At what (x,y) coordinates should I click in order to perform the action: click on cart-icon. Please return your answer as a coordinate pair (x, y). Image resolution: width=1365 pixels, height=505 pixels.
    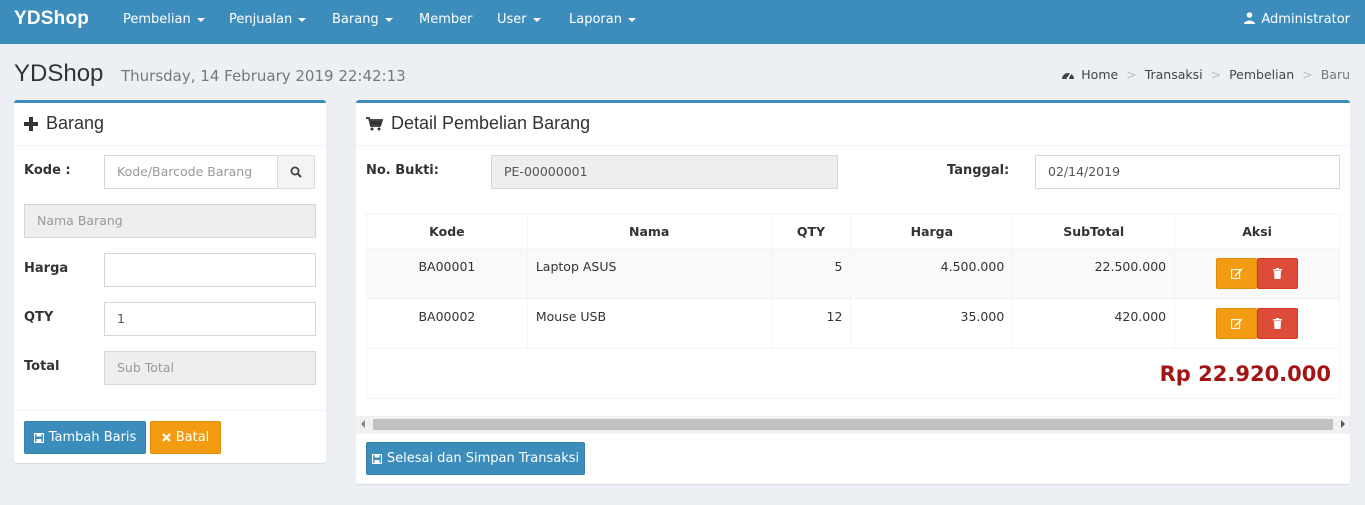
    Looking at the image, I should click on (375, 124).